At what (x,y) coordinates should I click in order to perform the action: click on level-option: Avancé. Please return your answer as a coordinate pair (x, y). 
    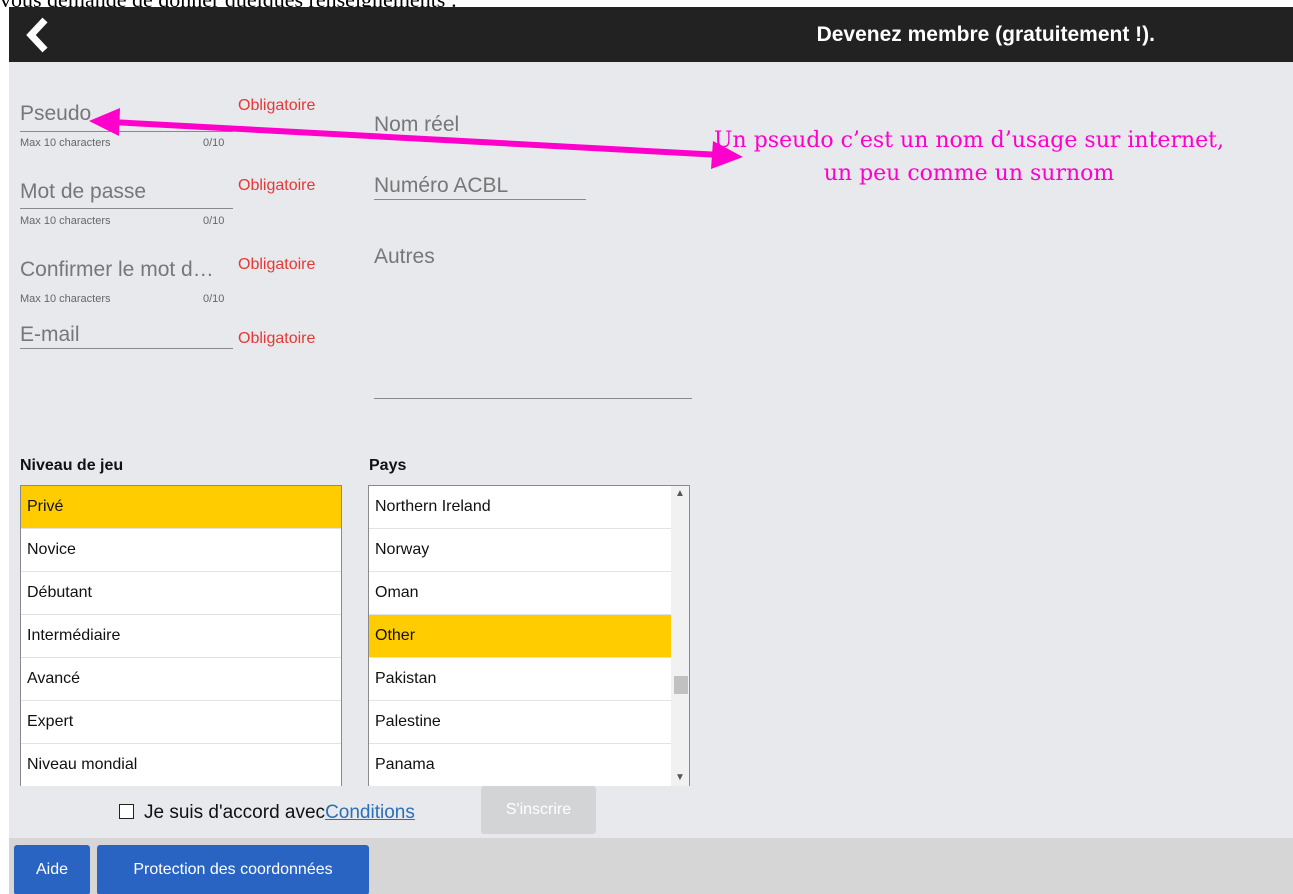
    Looking at the image, I should click on (181, 679).